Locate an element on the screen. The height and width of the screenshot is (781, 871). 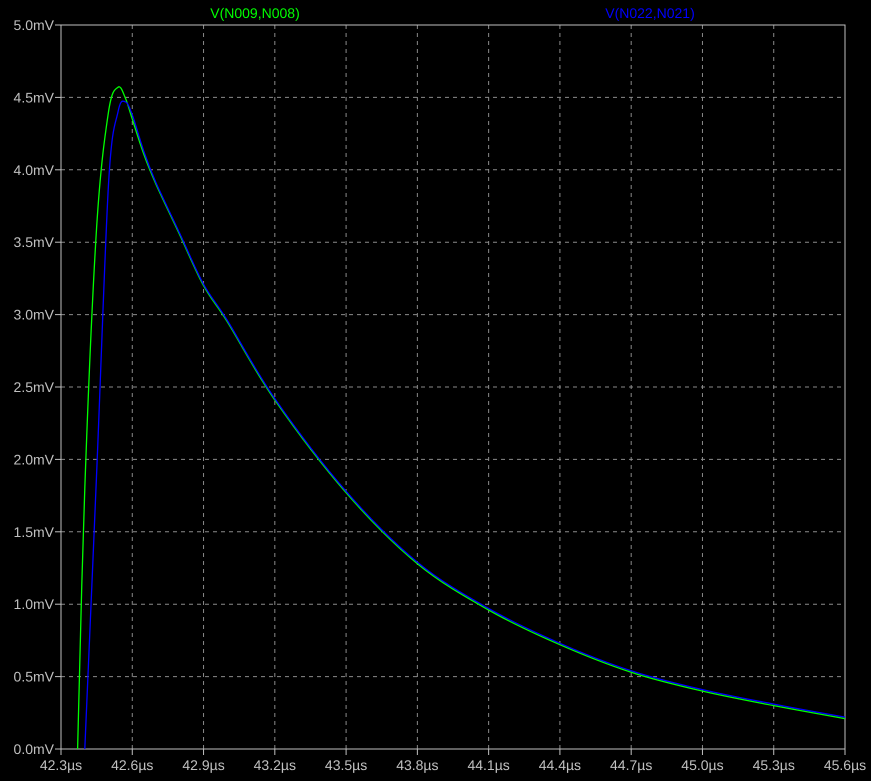
x-tick-label: 45.6µs is located at coordinates (845, 765).